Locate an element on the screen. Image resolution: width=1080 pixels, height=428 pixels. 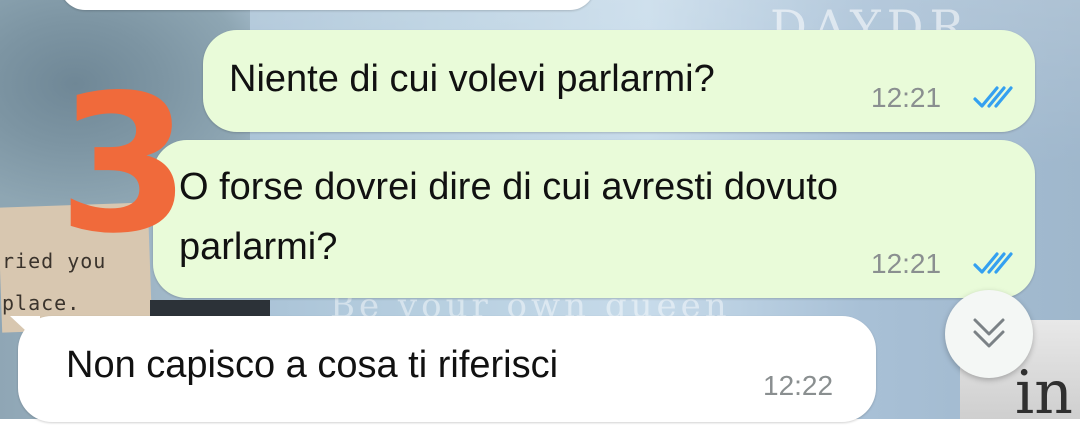
message-text: Non capisco a cosa ti riferisci is located at coordinates (312, 365).